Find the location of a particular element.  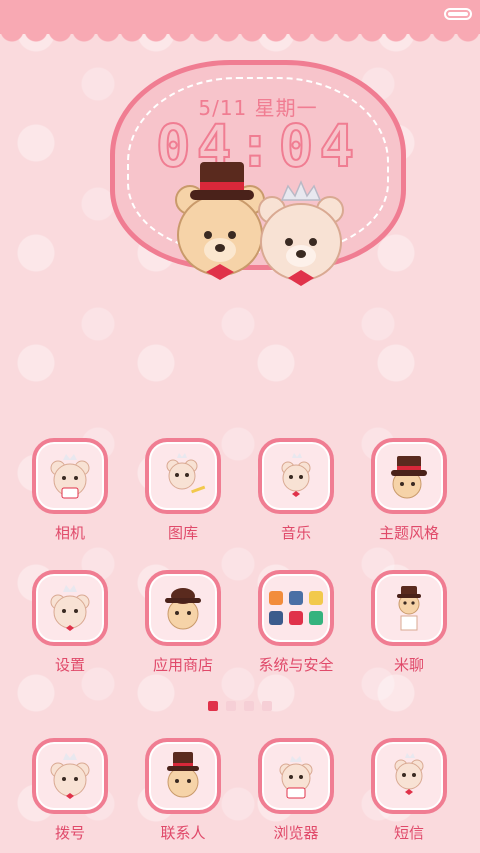

app-label: 图库 is located at coordinates (182, 533).